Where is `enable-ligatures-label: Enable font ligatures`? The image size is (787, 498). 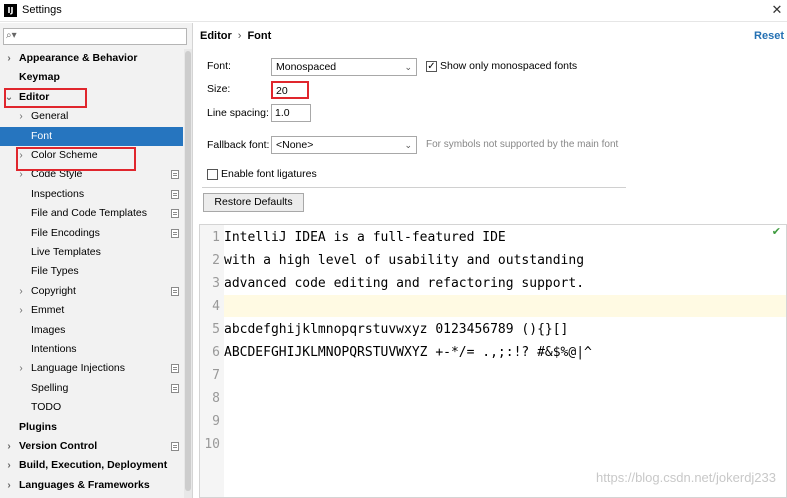 enable-ligatures-label: Enable font ligatures is located at coordinates (269, 174).